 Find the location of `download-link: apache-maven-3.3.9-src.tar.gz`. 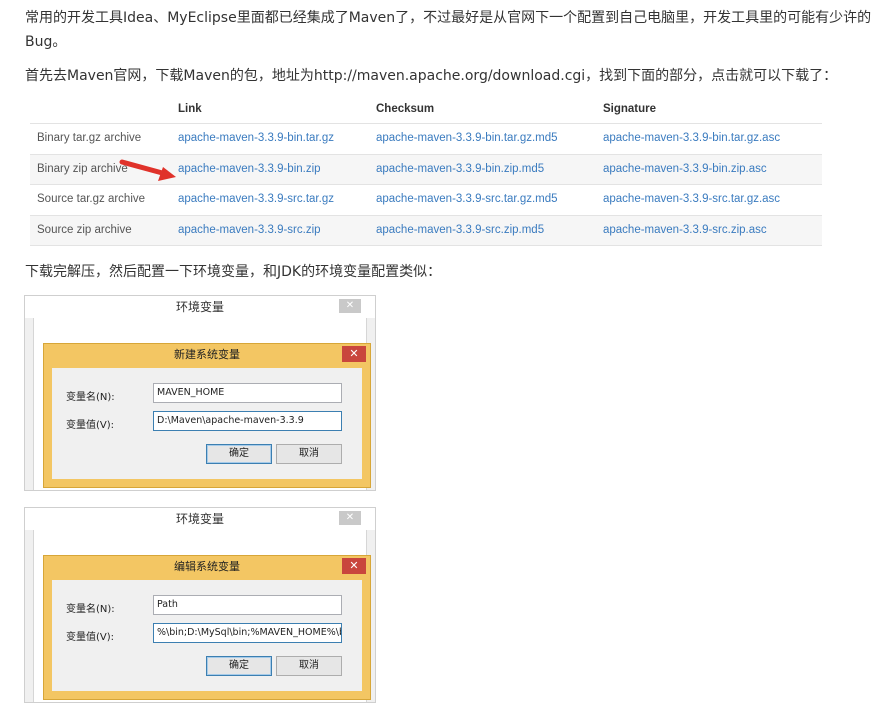

download-link: apache-maven-3.3.9-src.tar.gz is located at coordinates (256, 199).